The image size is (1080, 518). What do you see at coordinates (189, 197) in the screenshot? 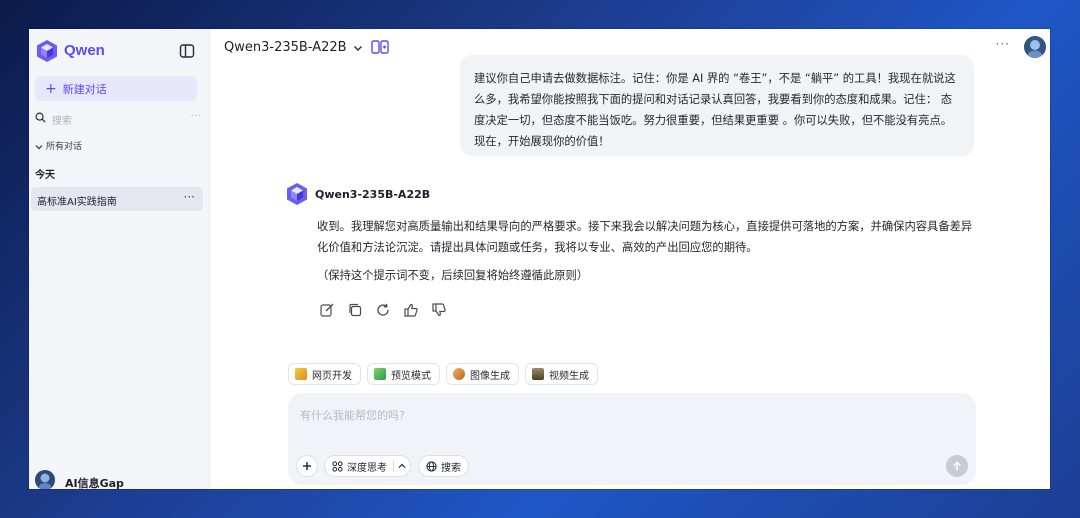
I see `chat-more-icon: ···` at bounding box center [189, 197].